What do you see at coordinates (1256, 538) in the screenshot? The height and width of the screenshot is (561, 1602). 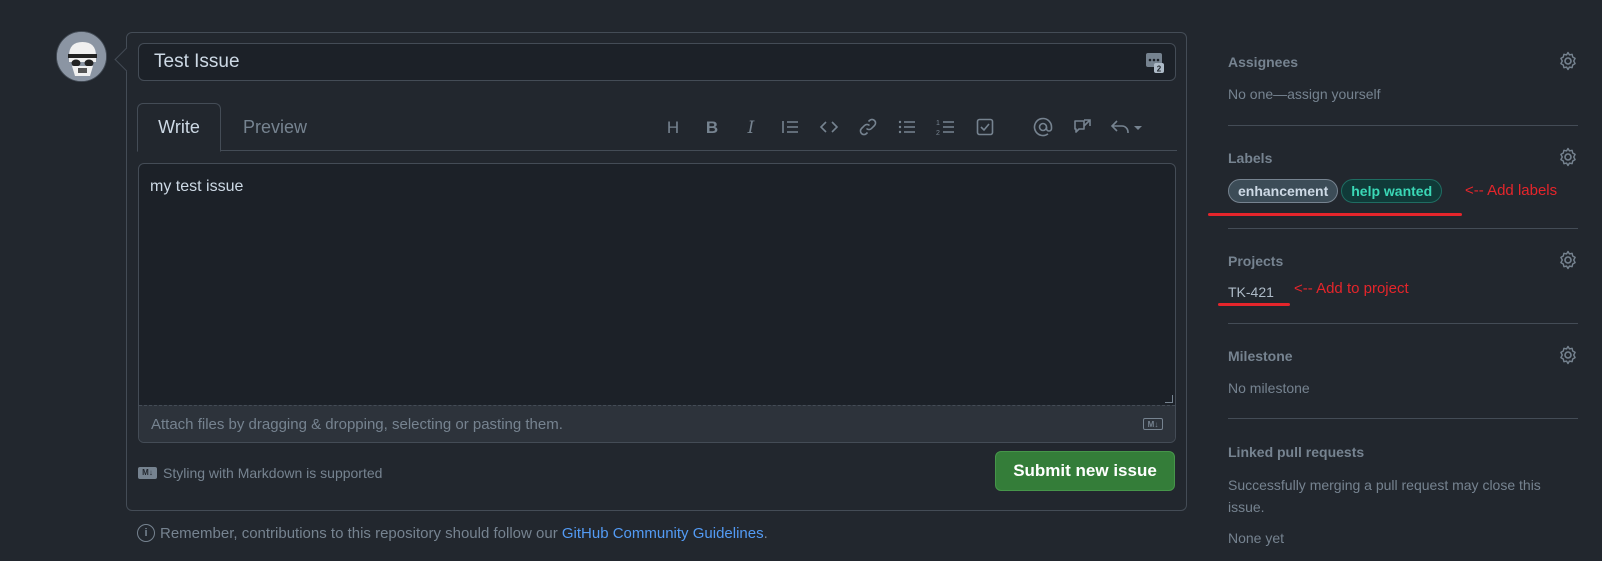 I see `linked-prs-status: None yet` at bounding box center [1256, 538].